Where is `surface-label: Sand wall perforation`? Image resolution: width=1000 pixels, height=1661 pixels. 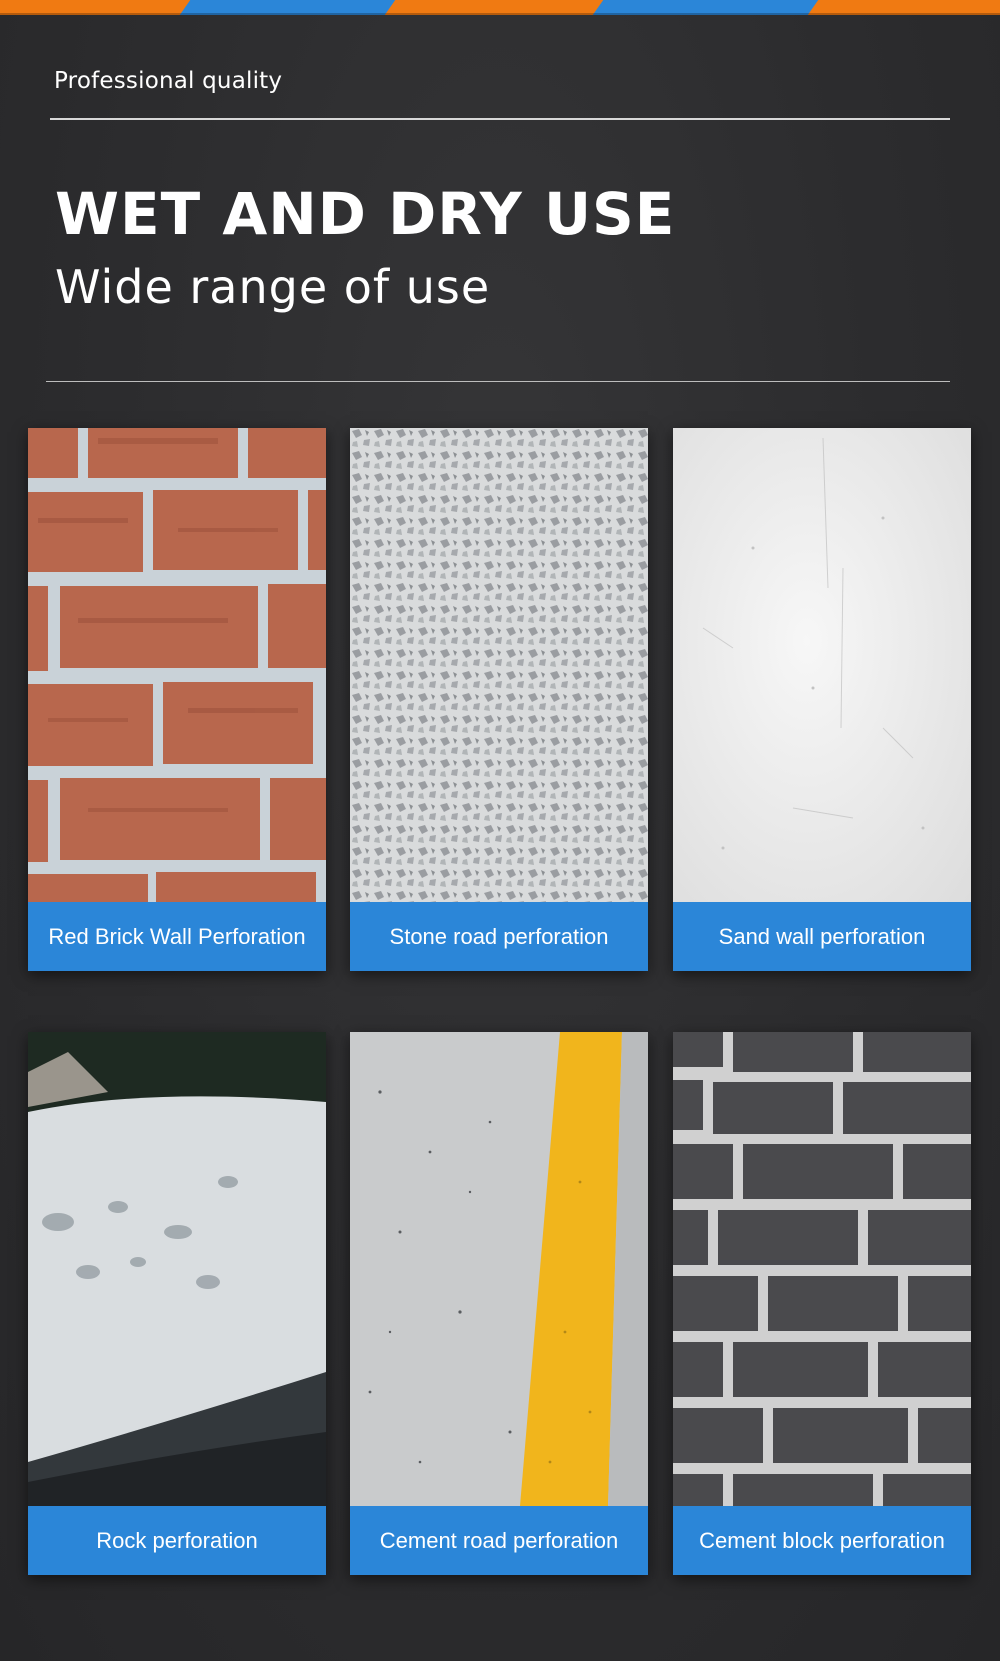 surface-label: Sand wall perforation is located at coordinates (822, 936).